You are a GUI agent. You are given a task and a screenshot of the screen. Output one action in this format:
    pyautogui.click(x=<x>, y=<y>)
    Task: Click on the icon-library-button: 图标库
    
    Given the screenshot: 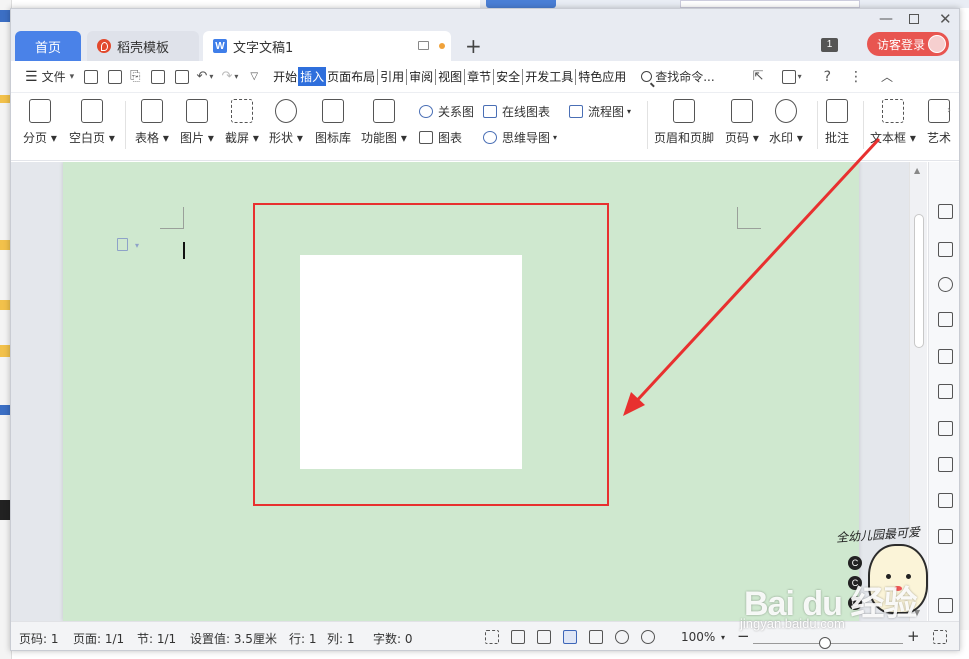 What is the action you would take?
    pyautogui.click(x=333, y=122)
    